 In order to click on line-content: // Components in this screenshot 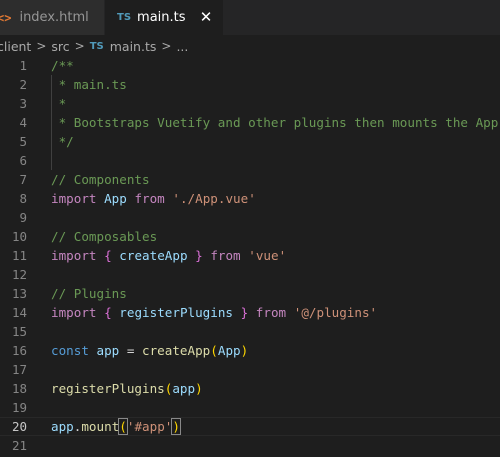, I will do `click(100, 179)`.